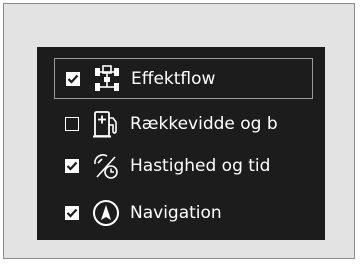  I want to click on checkbox-unchecked, so click(72, 123).